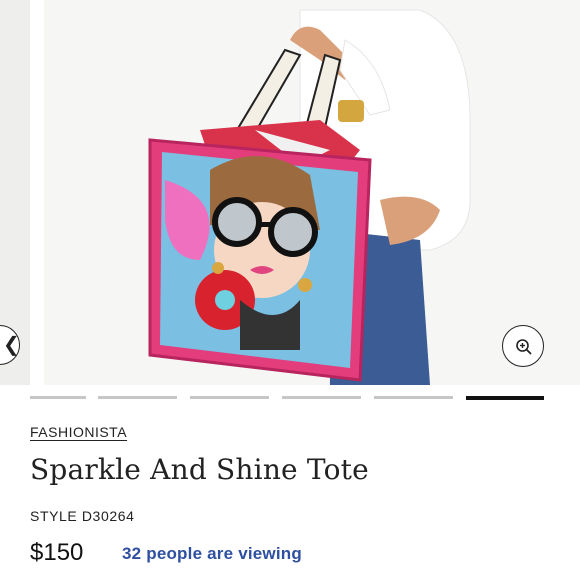 The image size is (580, 580). Describe the element at coordinates (57, 552) in the screenshot. I see `product-price: $150` at that location.